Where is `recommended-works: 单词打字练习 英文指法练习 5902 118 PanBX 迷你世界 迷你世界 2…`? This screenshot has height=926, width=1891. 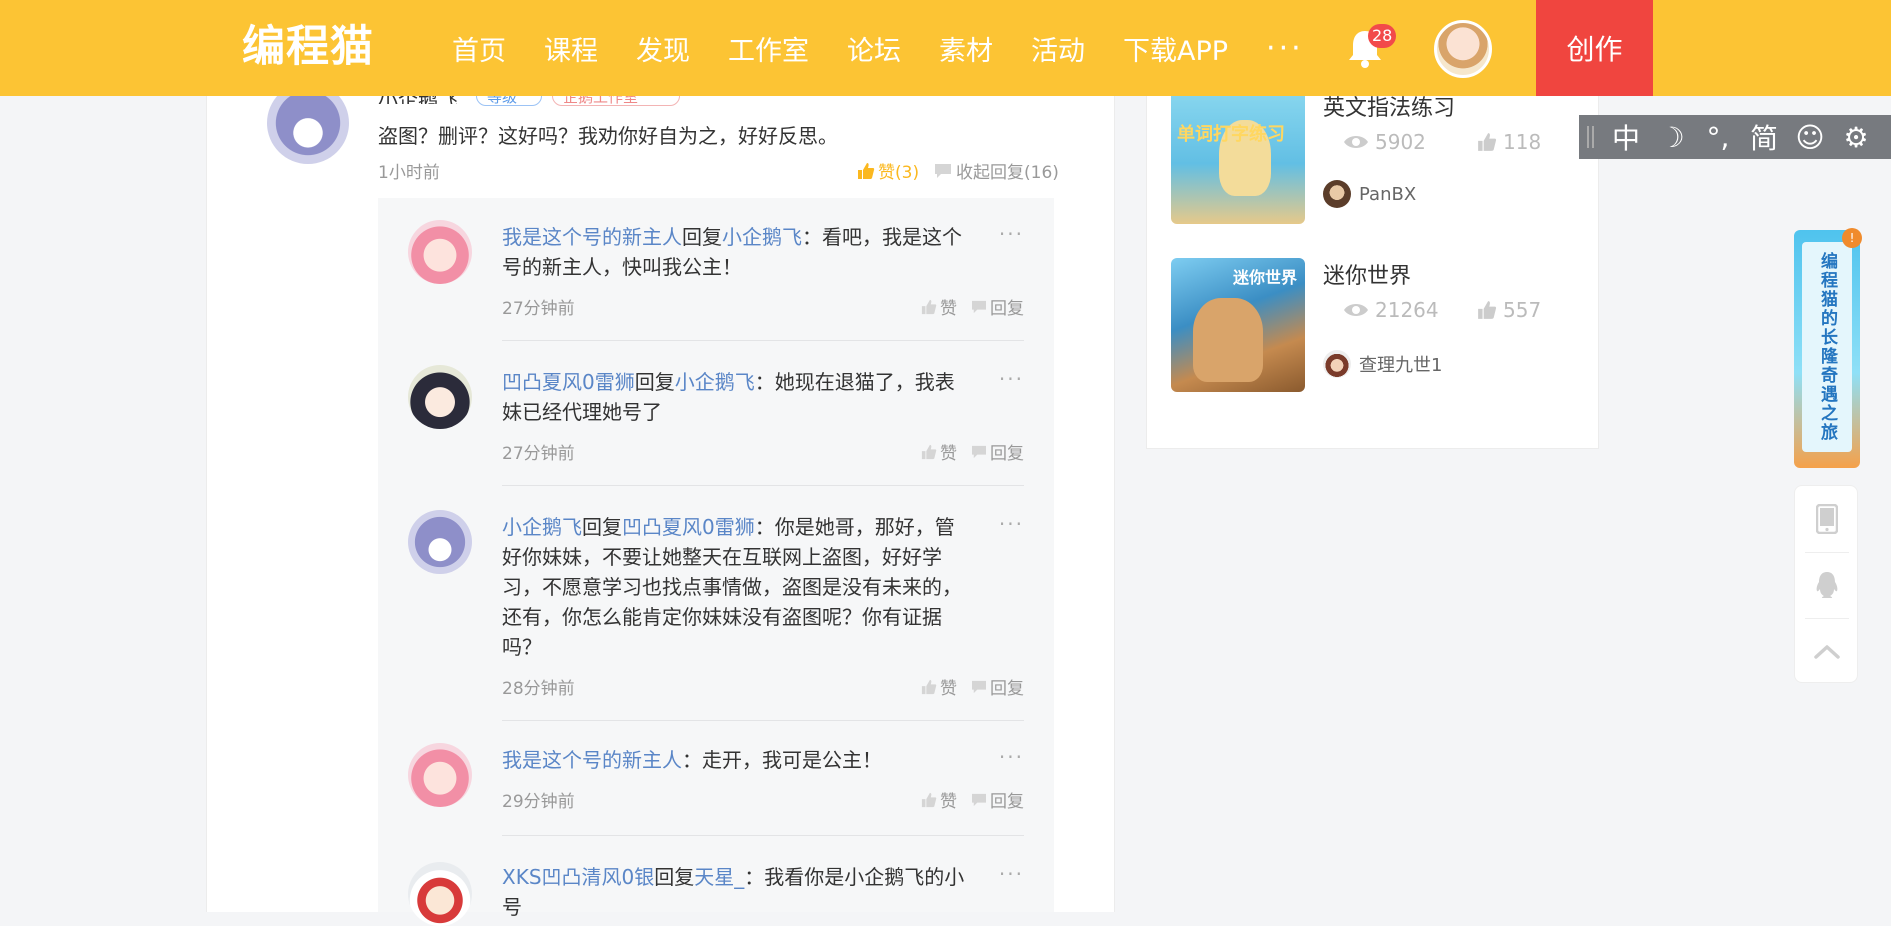 recommended-works: 单词打字练习 英文指法练习 5902 118 PanBX 迷你世界 迷你世界 2… is located at coordinates (1372, 269).